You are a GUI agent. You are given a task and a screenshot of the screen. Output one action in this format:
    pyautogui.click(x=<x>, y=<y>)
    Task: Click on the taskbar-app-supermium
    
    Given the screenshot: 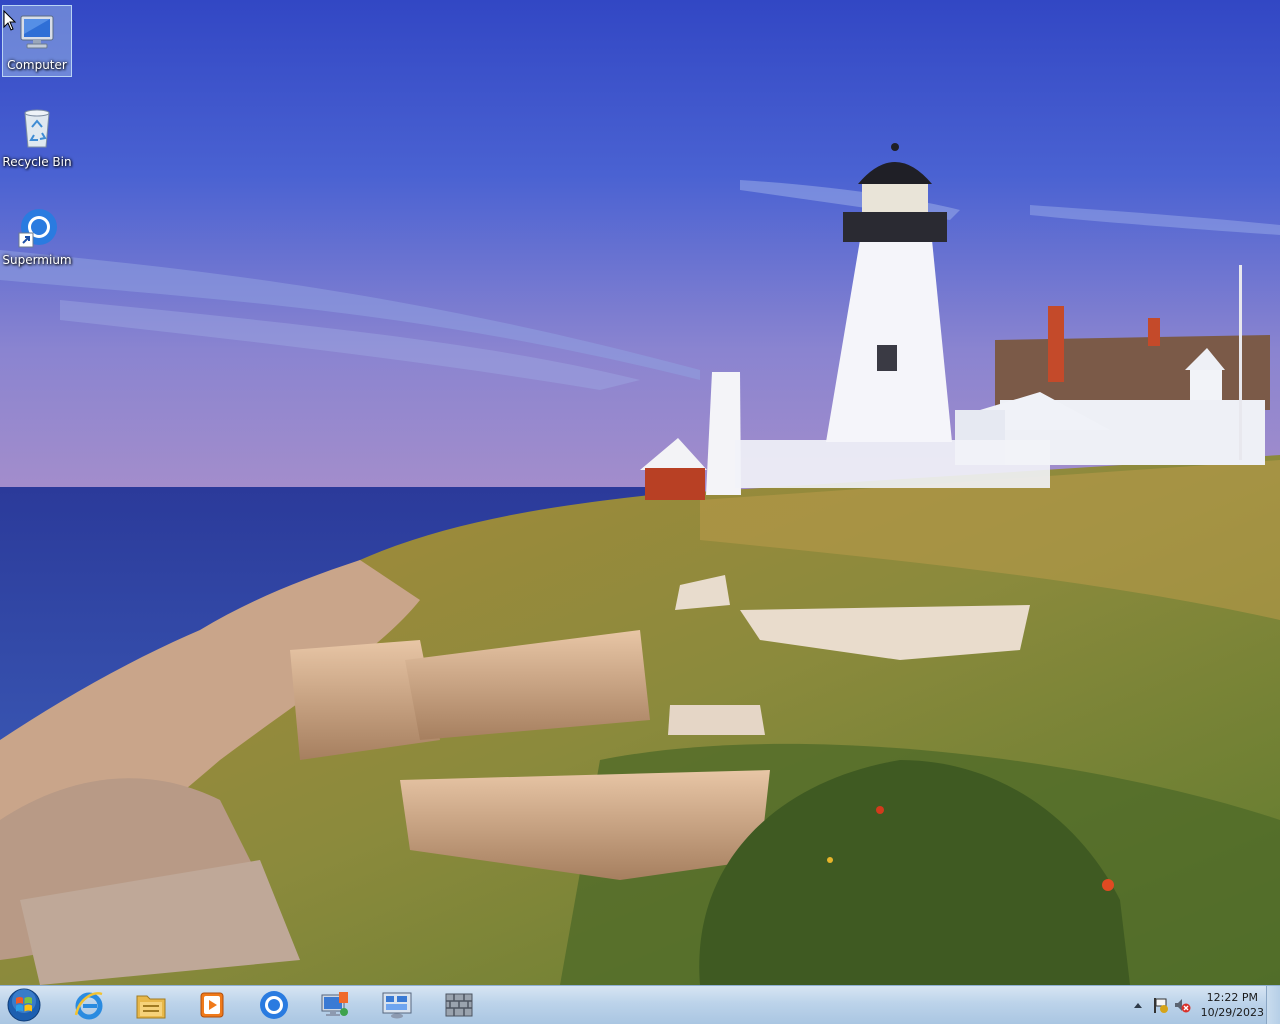 What is the action you would take?
    pyautogui.click(x=274, y=1005)
    